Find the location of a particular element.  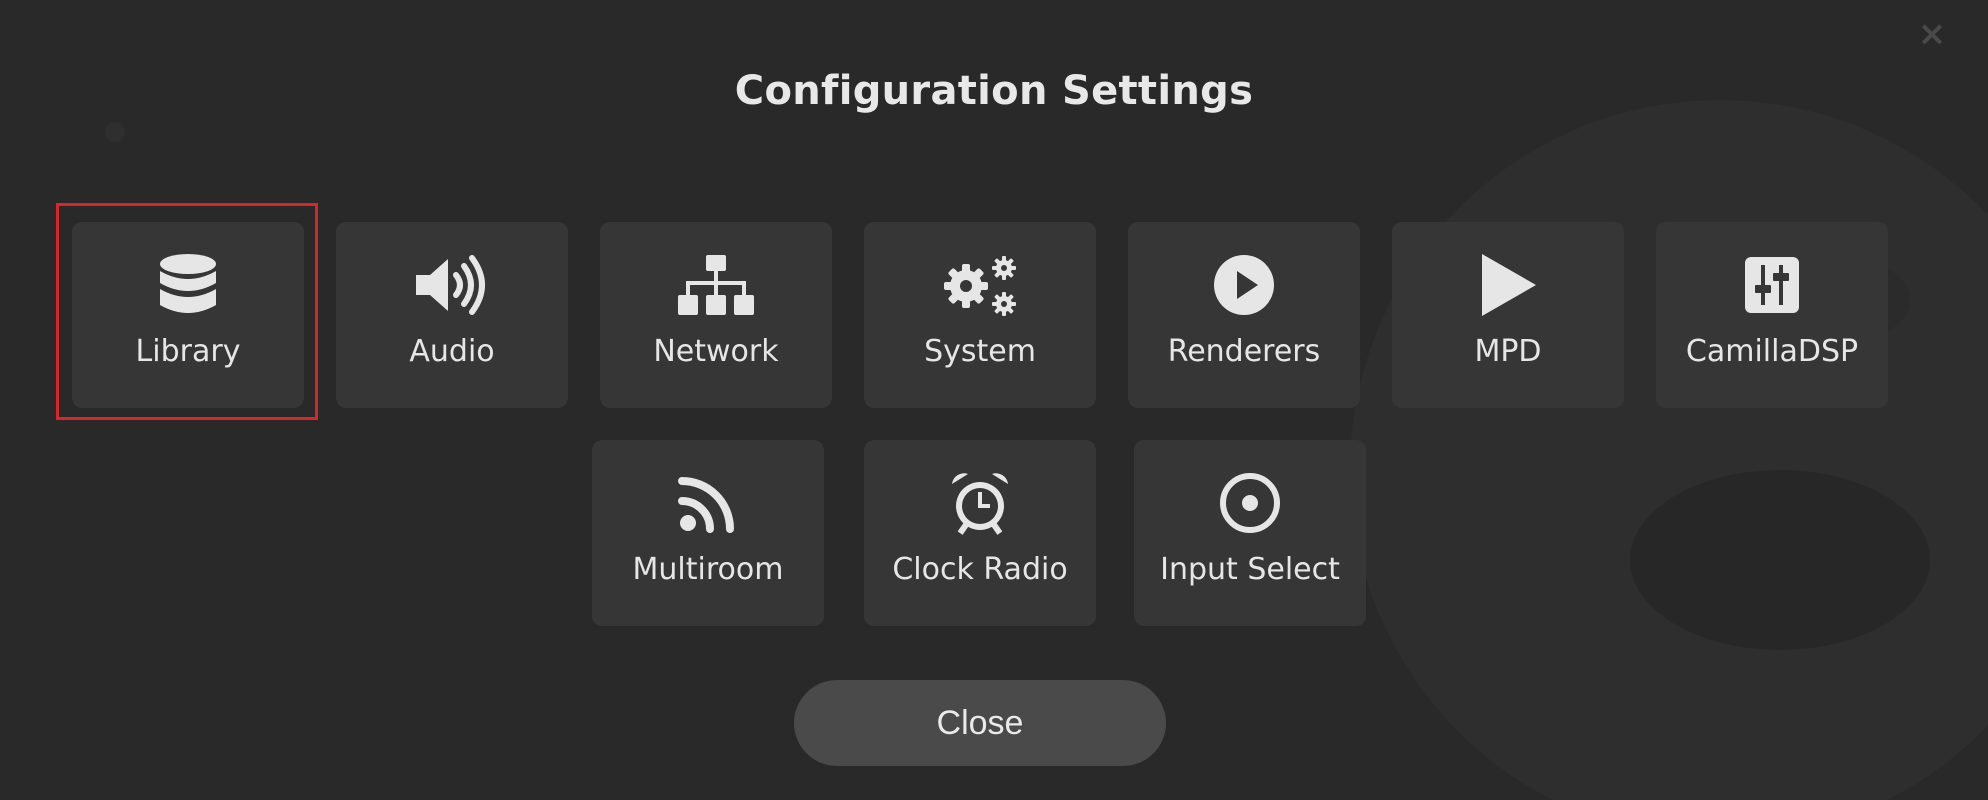

tile-multiroom: Multiroom is located at coordinates (708, 533).